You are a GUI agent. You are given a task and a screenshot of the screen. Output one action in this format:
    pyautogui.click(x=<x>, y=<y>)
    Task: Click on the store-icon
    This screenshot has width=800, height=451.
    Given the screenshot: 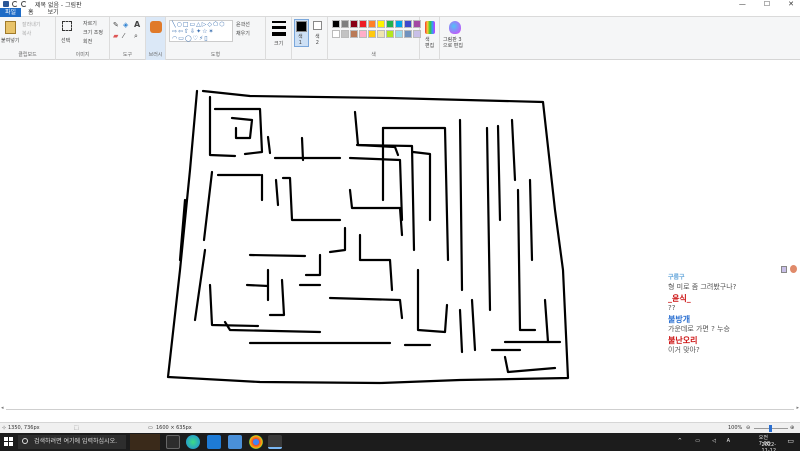 What is the action you would take?
    pyautogui.click(x=235, y=442)
    